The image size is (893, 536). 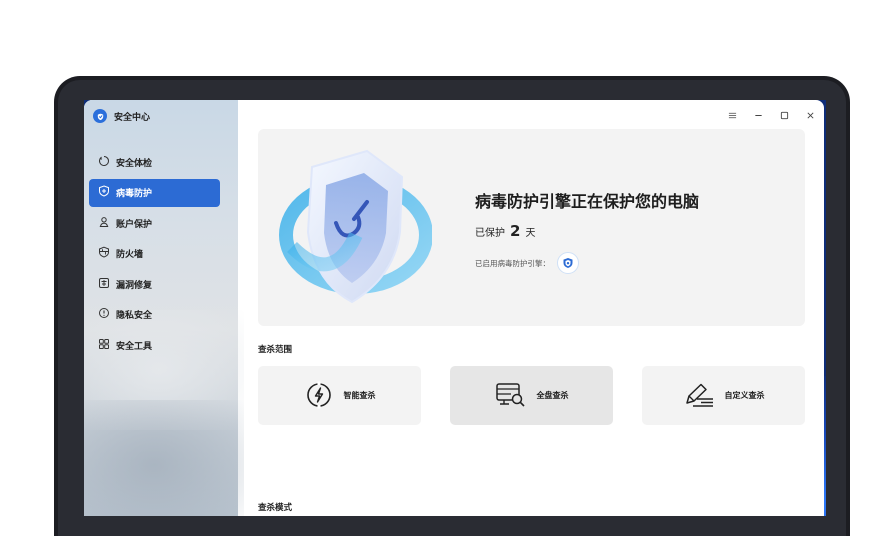 I want to click on smart-scan-option: 智能查杀, so click(x=339, y=395).